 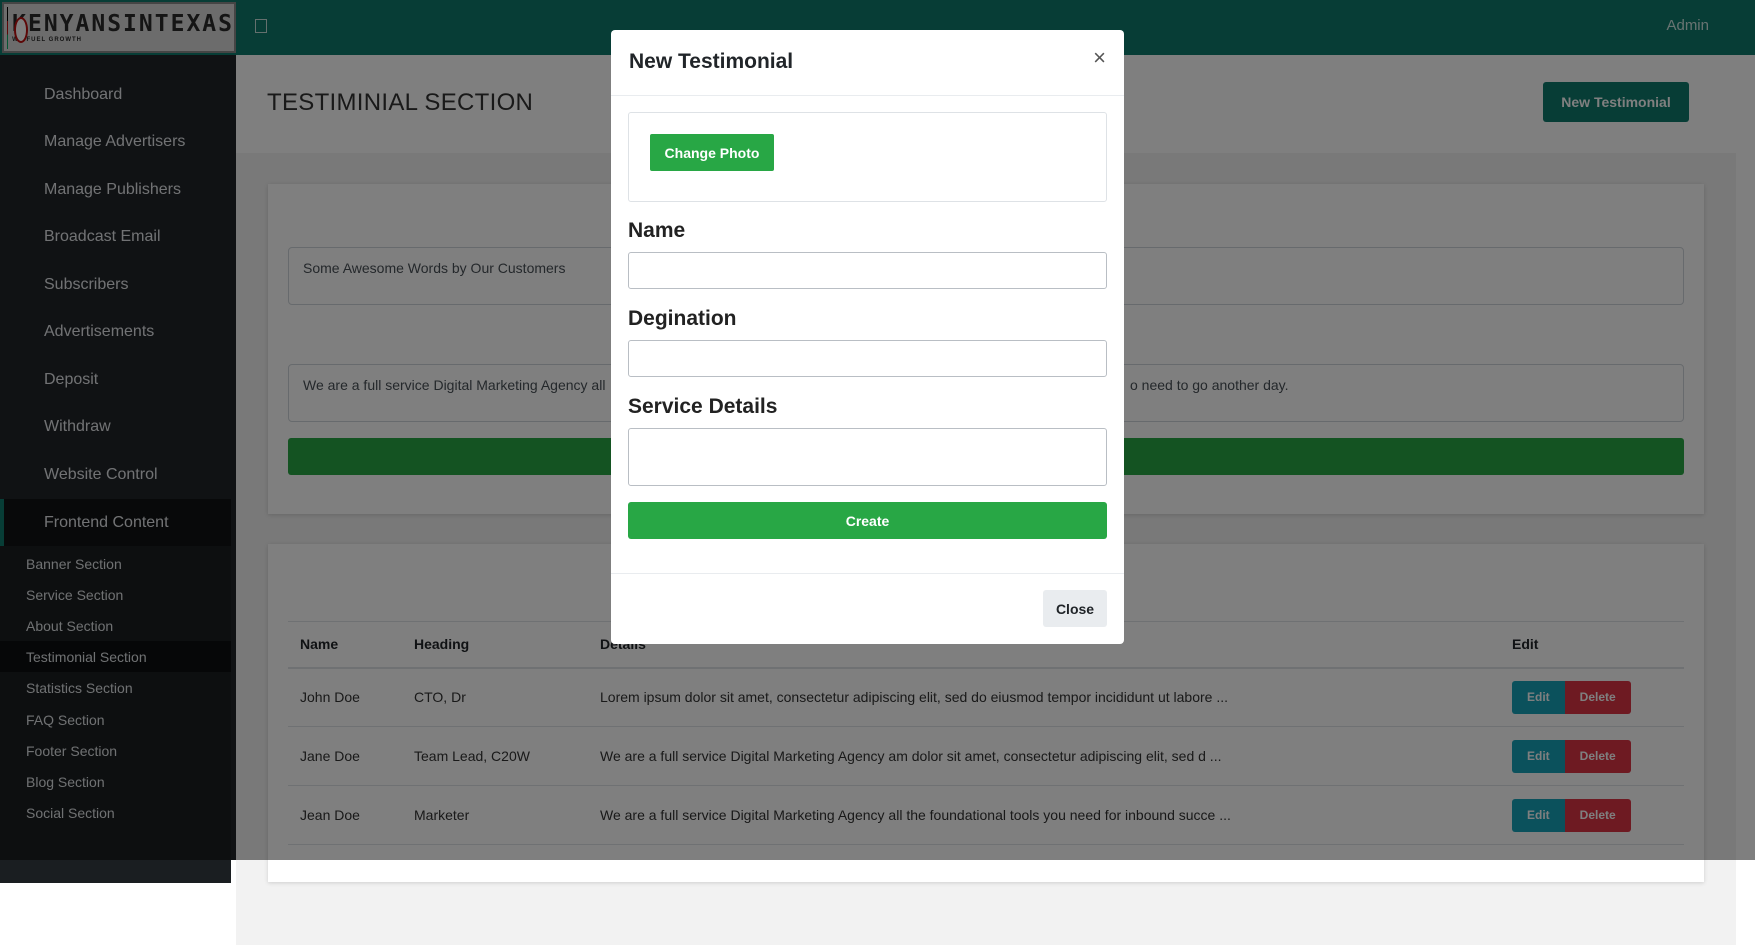 I want to click on create-button: Create, so click(x=867, y=520).